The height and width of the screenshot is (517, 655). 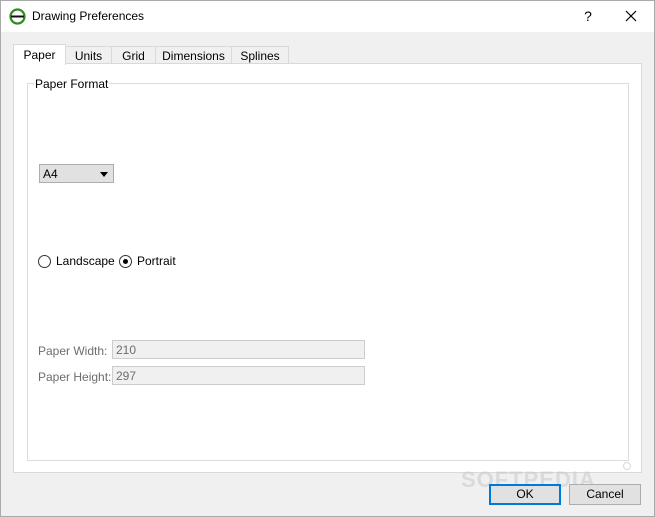 What do you see at coordinates (39, 54) in the screenshot?
I see `tab-paper: Paper` at bounding box center [39, 54].